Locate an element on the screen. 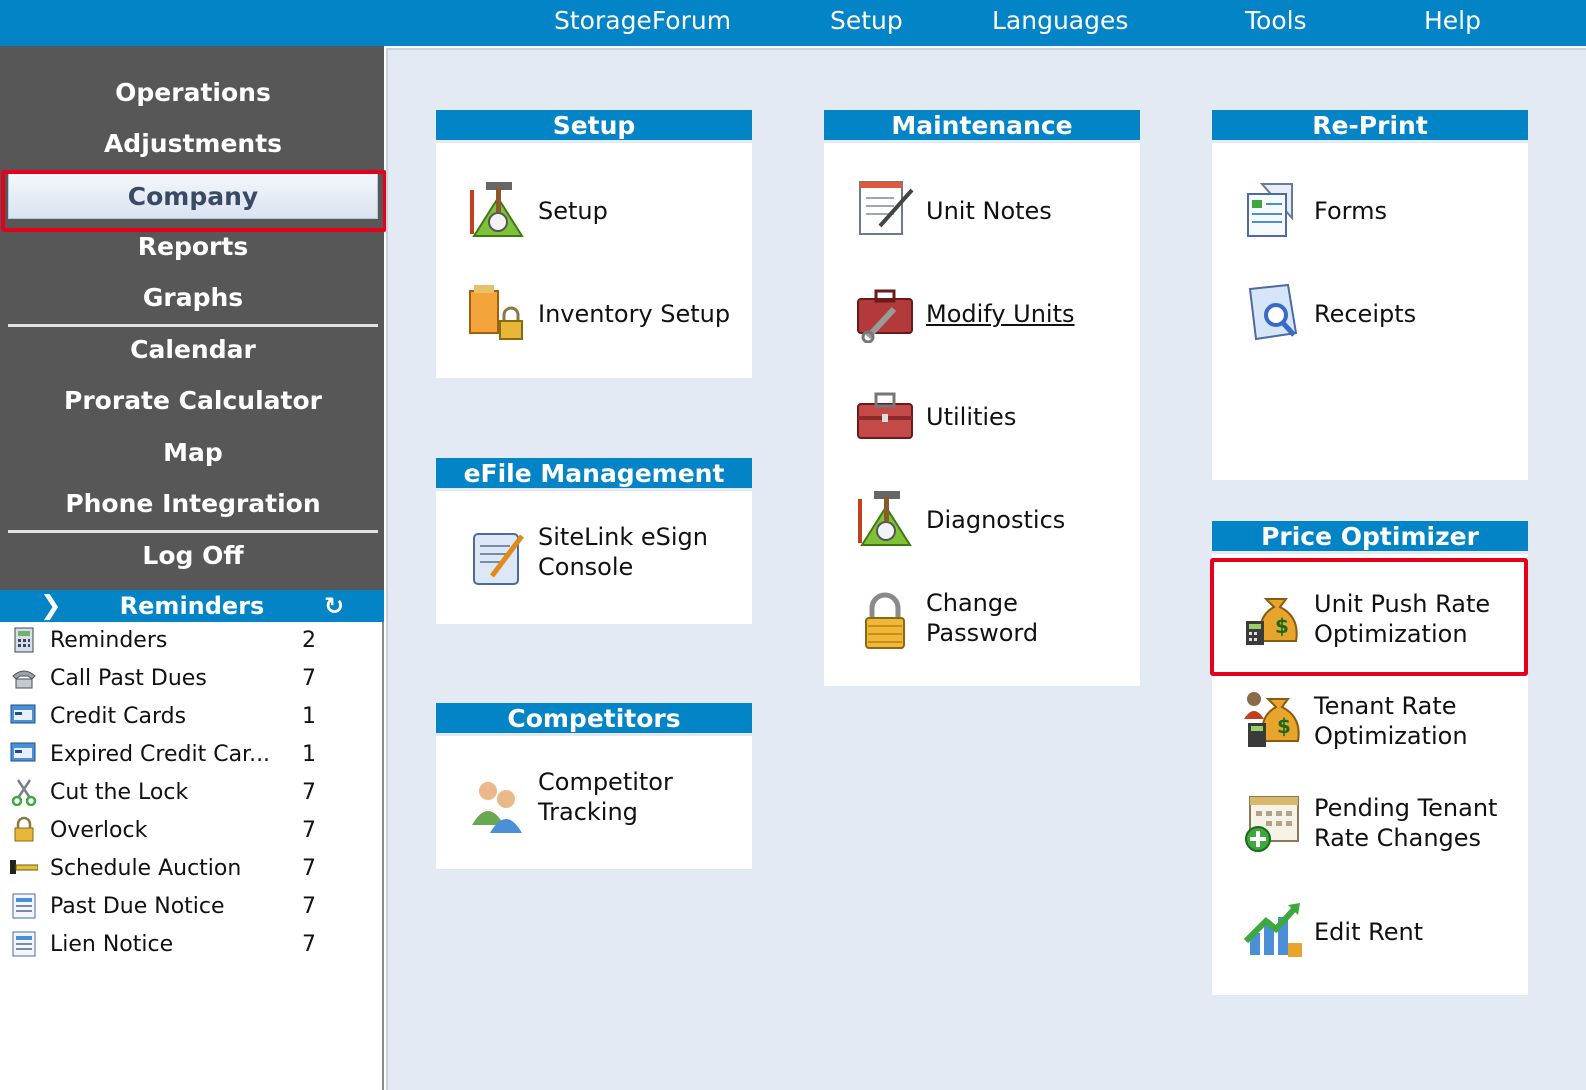  sidebar-item-adjustments: Adjustments is located at coordinates (193, 144).